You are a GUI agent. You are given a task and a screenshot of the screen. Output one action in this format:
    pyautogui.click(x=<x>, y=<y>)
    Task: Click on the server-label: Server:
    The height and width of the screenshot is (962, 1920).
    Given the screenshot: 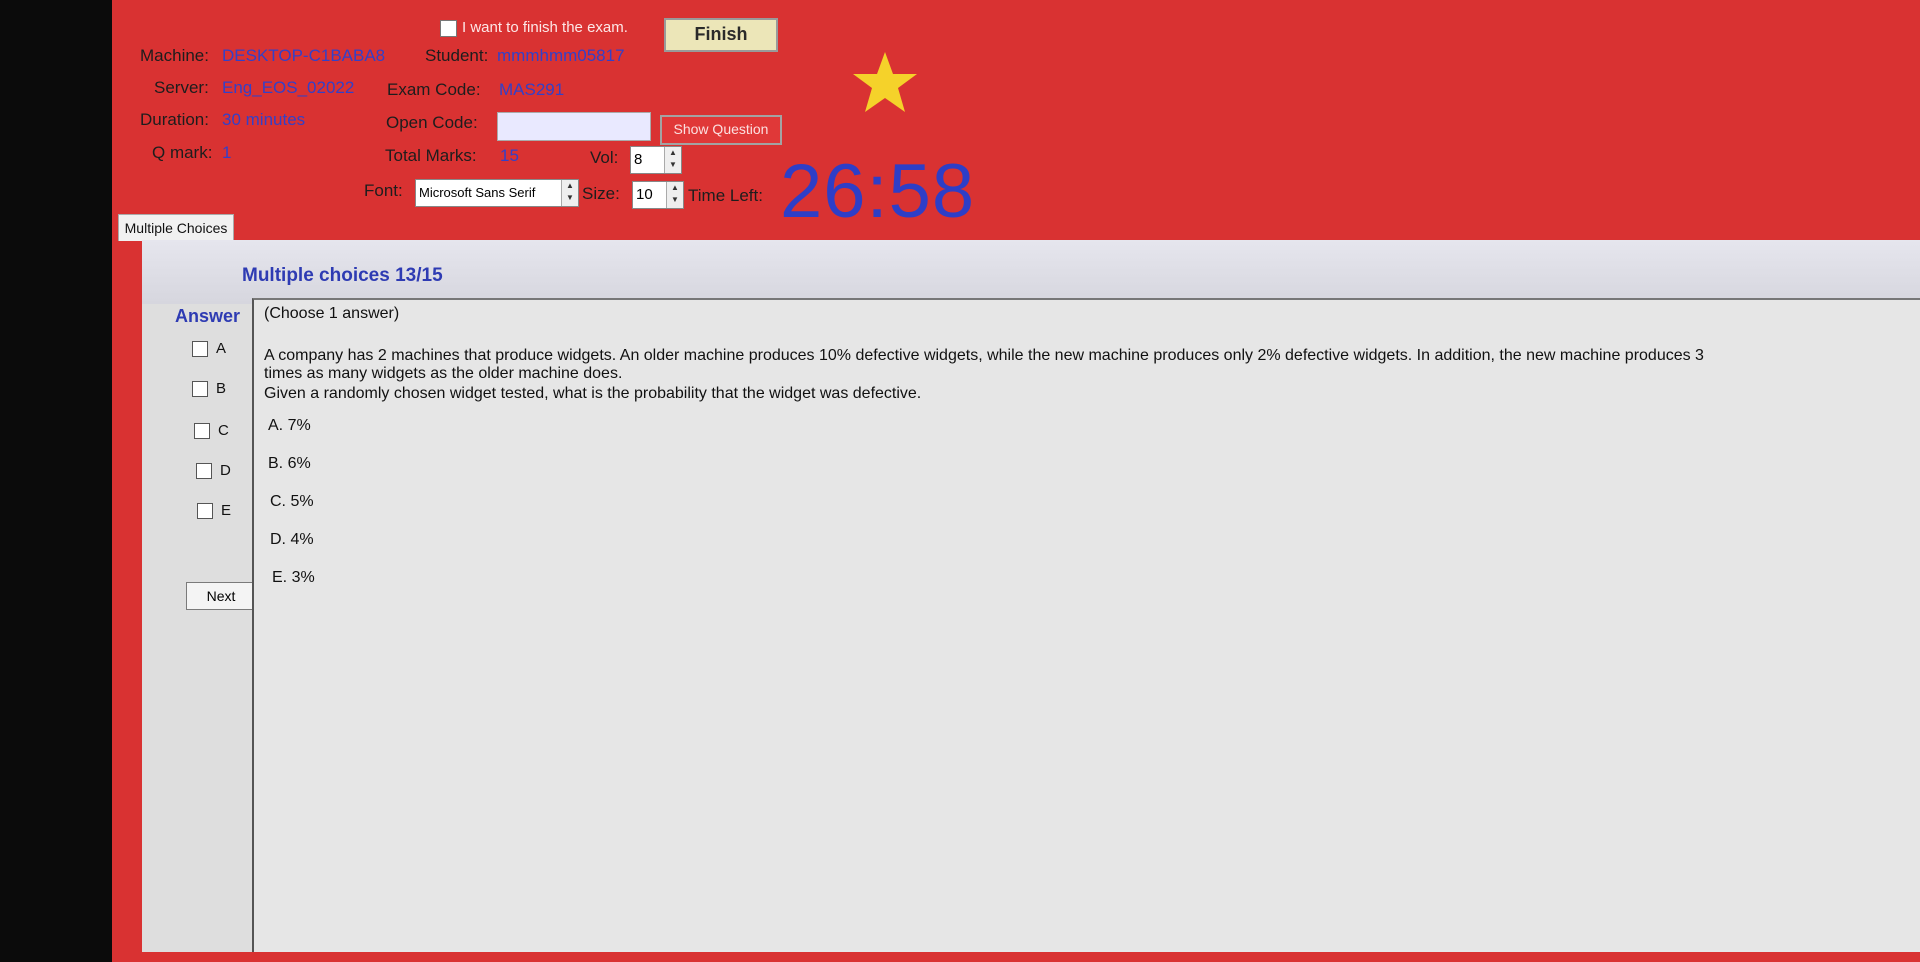 What is the action you would take?
    pyautogui.click(x=181, y=87)
    